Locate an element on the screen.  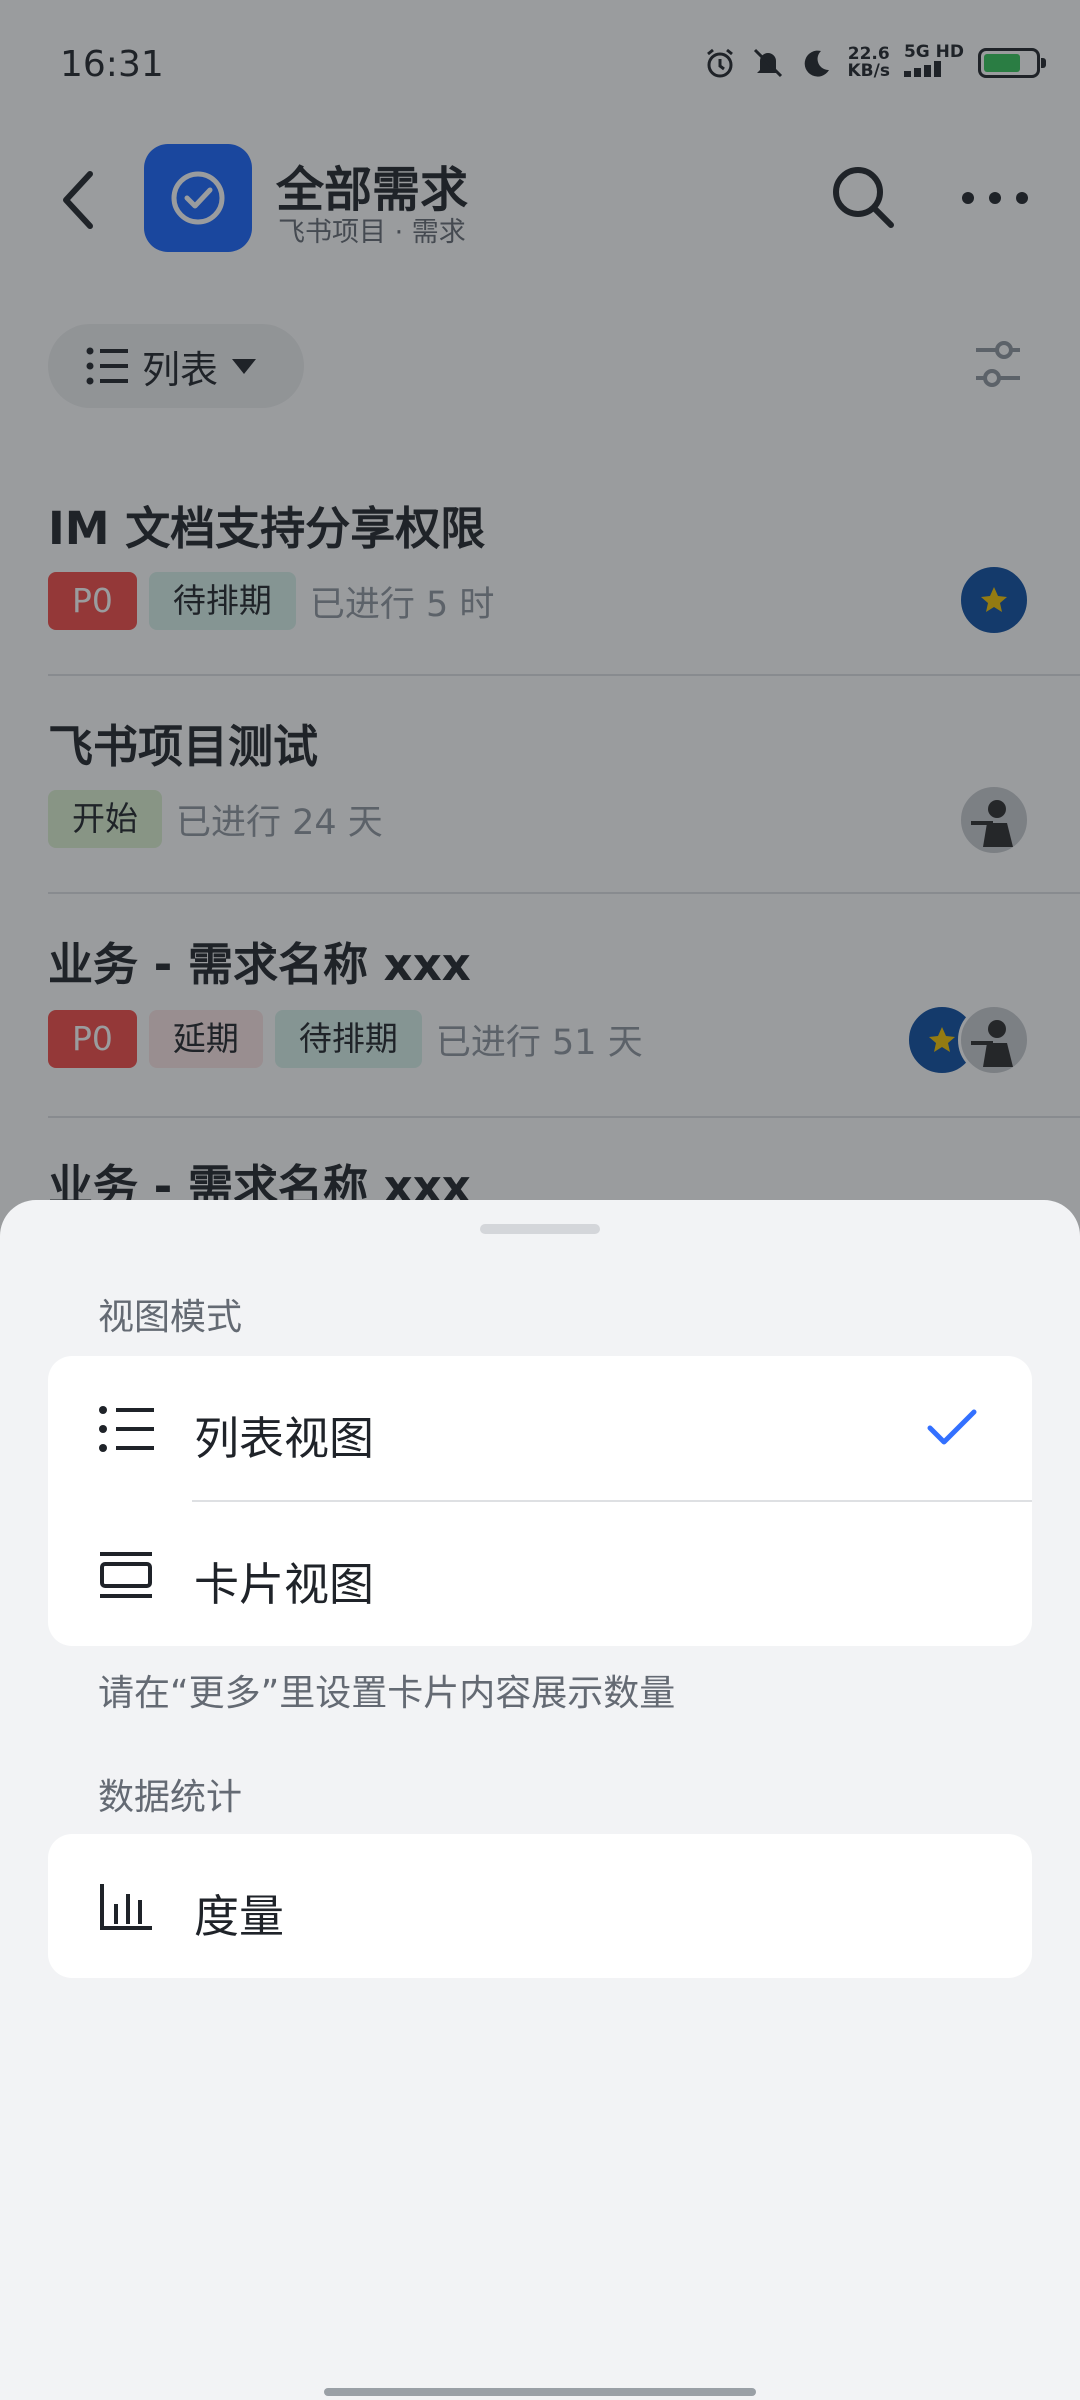
sheet-drag-handle is located at coordinates (540, 1229).